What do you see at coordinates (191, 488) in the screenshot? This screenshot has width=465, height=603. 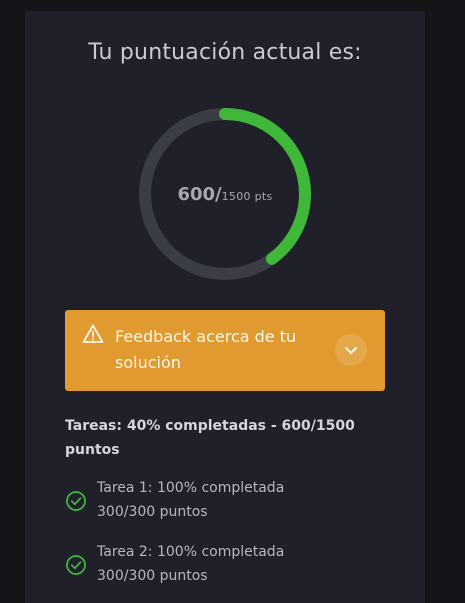 I see `task-title: Tarea 1: 100% completada` at bounding box center [191, 488].